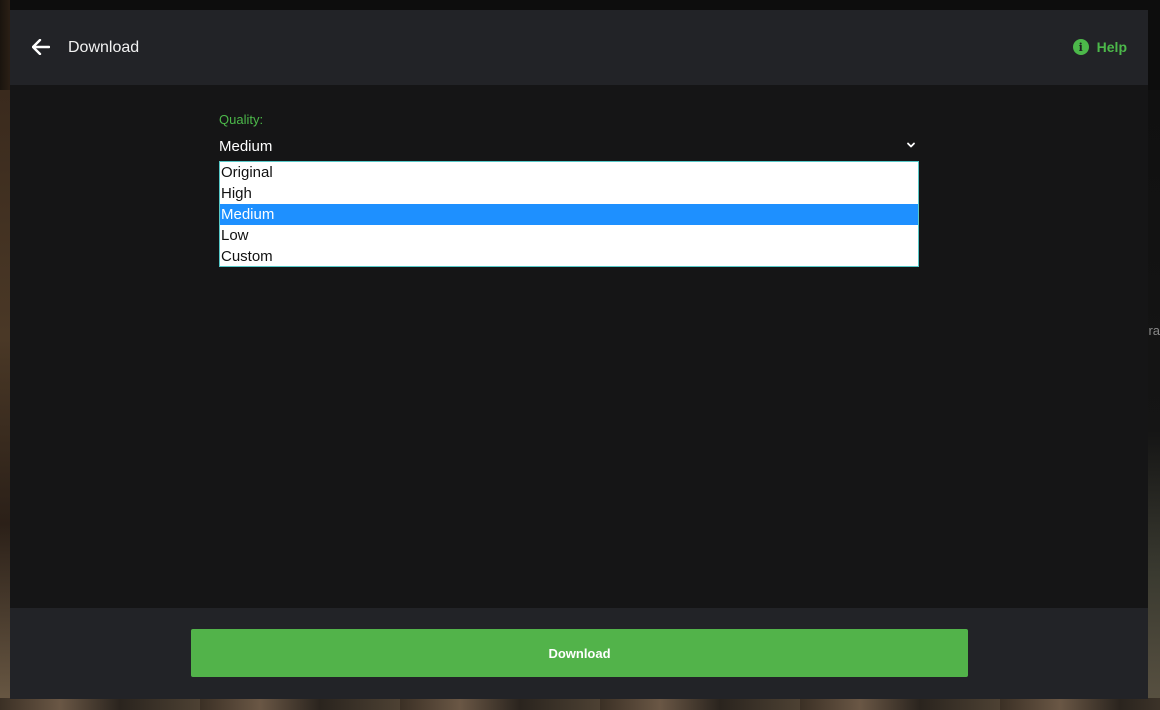  What do you see at coordinates (246, 146) in the screenshot?
I see `quality-select-value: Medium` at bounding box center [246, 146].